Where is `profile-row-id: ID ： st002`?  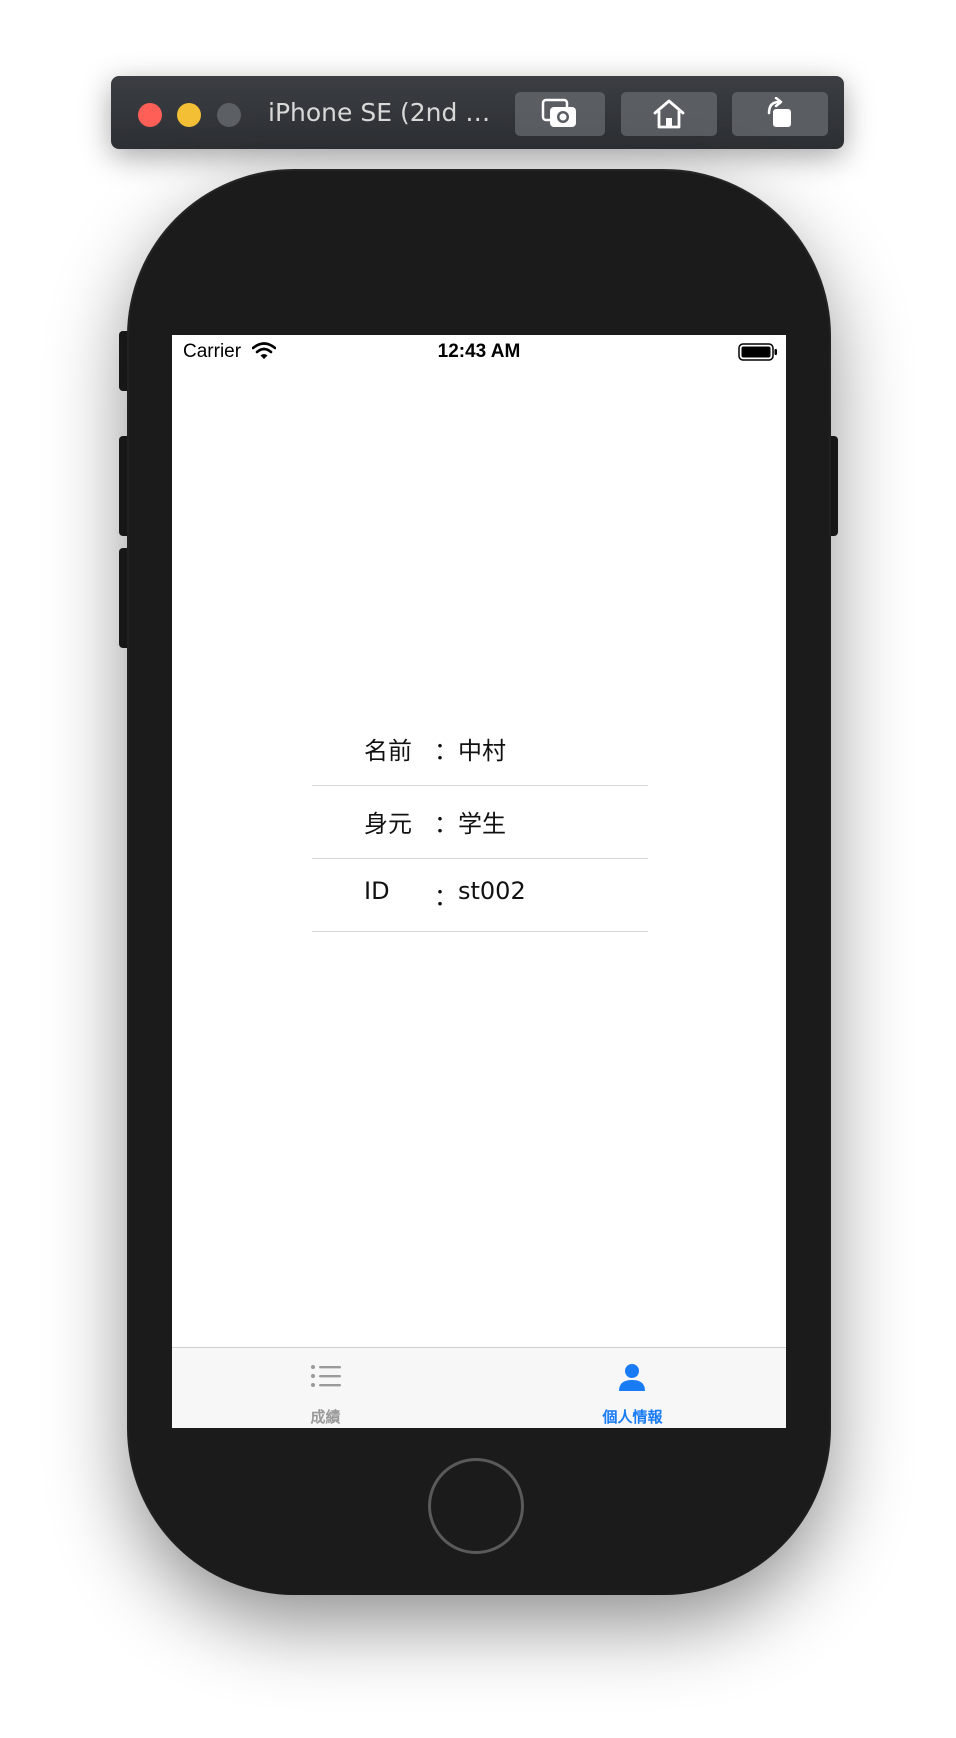 profile-row-id: ID ： st002 is located at coordinates (480, 895).